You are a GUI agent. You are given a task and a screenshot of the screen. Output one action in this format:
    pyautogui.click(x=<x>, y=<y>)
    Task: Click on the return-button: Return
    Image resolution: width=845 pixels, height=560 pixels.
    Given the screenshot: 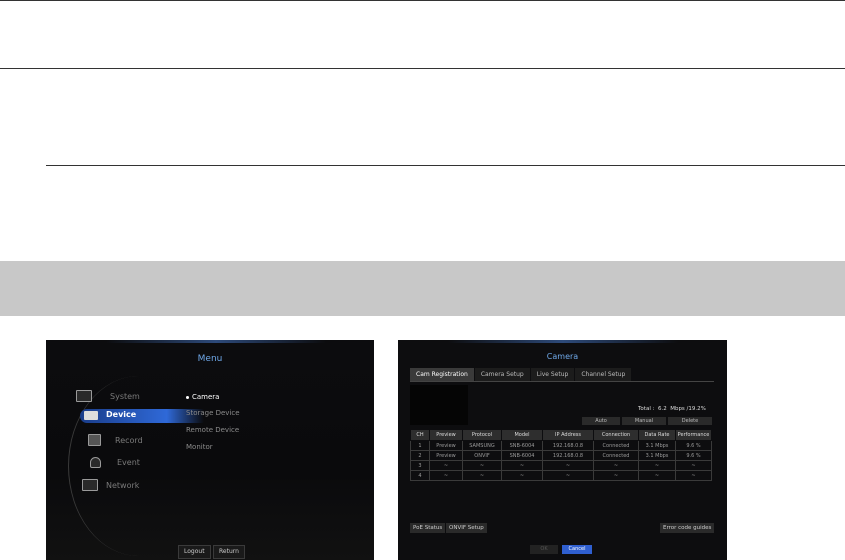 What is the action you would take?
    pyautogui.click(x=229, y=552)
    